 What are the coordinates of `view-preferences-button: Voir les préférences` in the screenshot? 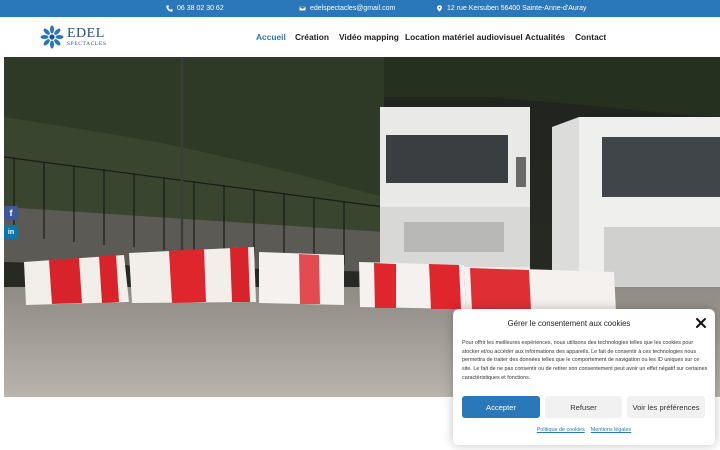 It's located at (666, 407).